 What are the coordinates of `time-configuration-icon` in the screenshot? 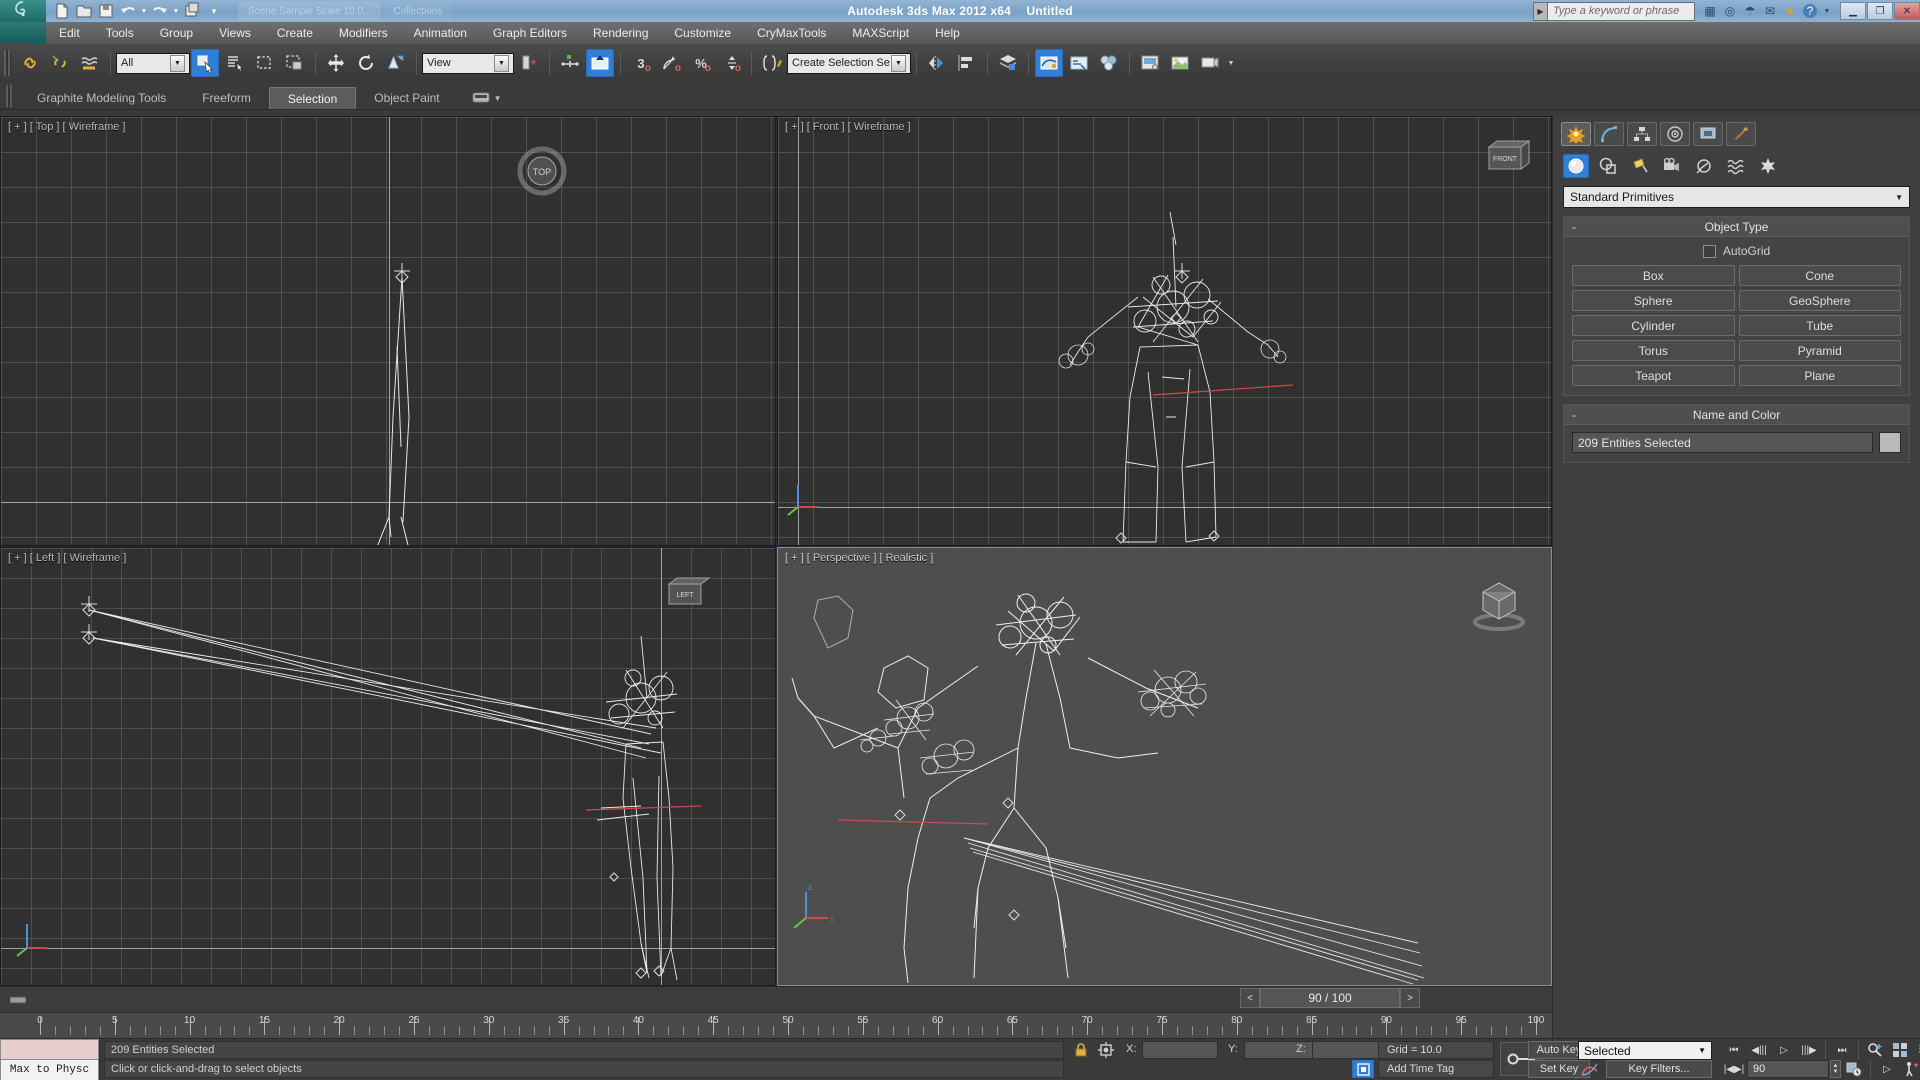 It's located at (1854, 1069).